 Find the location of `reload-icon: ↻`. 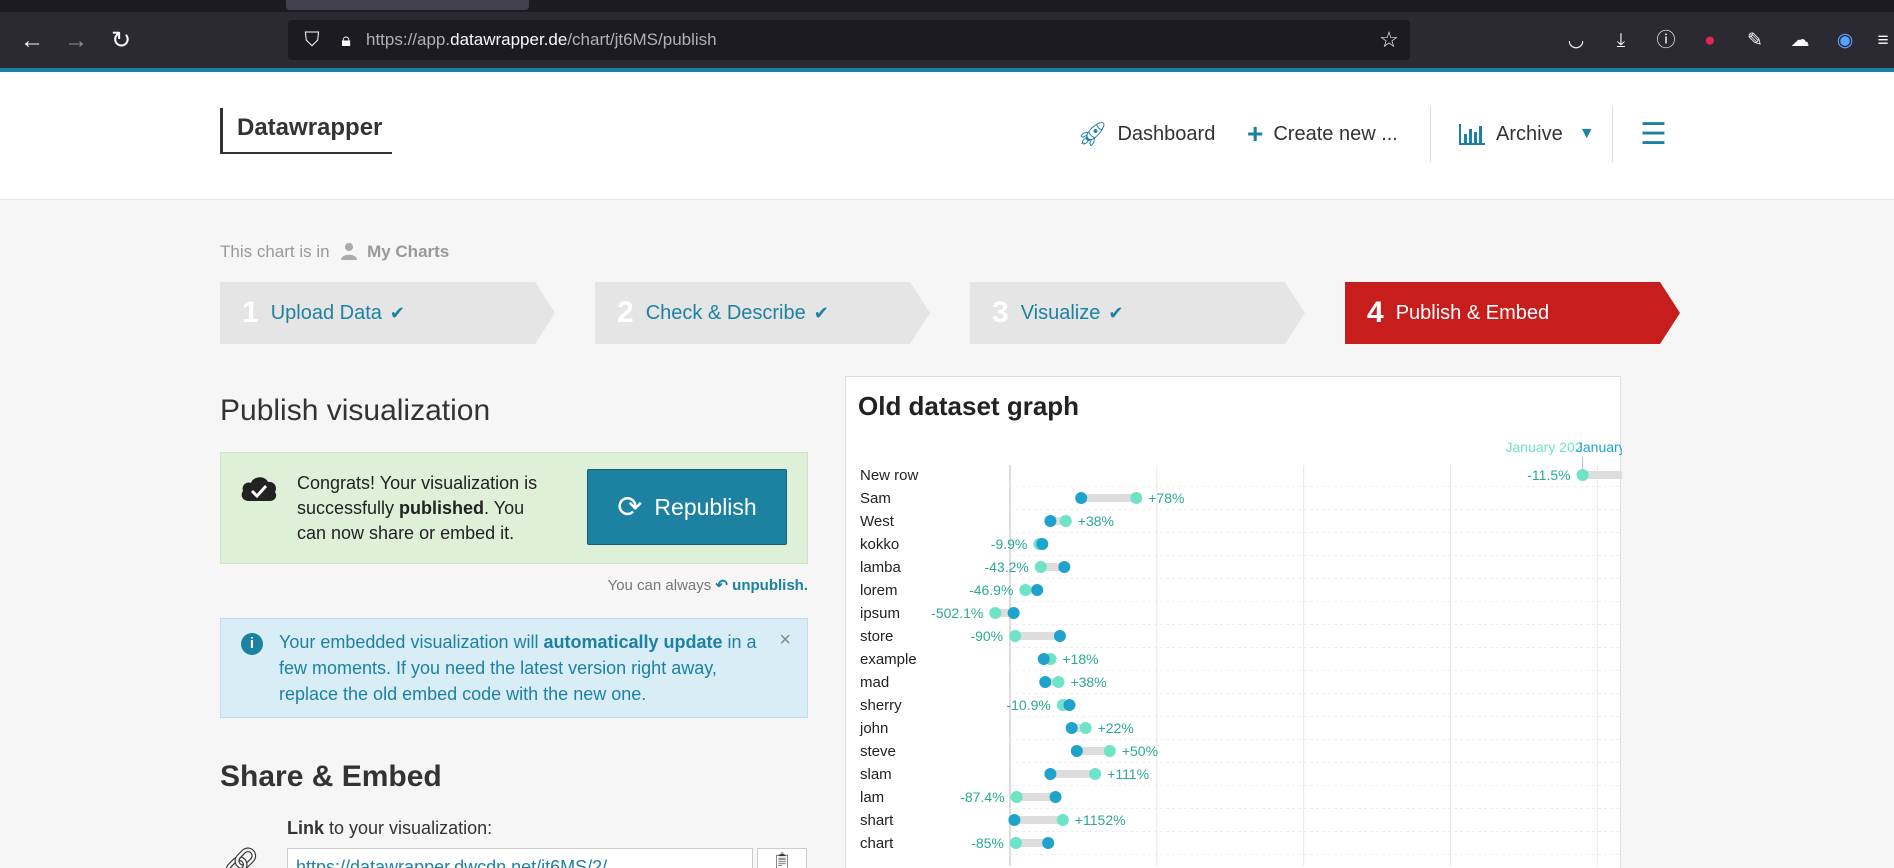

reload-icon: ↻ is located at coordinates (121, 41).